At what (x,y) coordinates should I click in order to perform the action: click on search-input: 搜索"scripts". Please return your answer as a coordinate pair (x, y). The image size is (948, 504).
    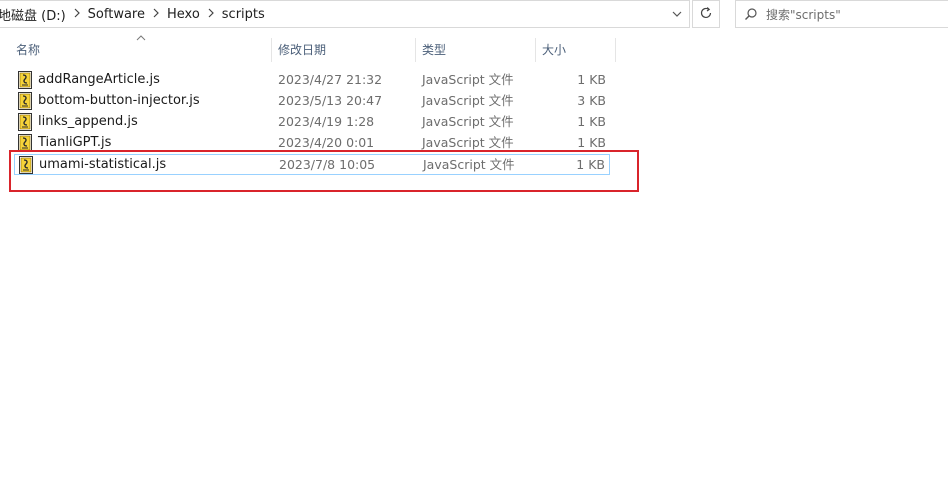
    Looking at the image, I should click on (841, 14).